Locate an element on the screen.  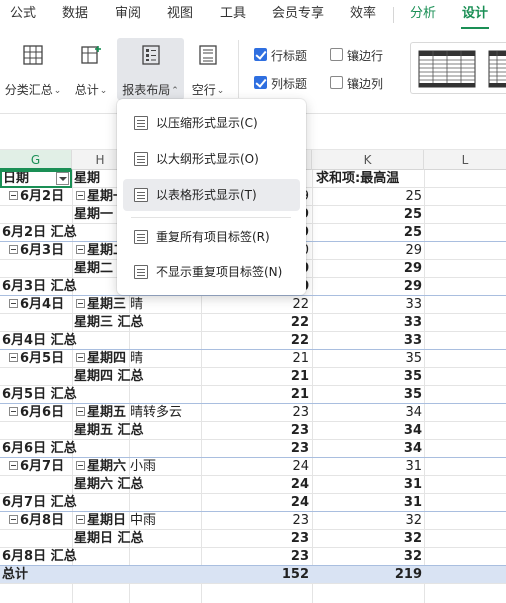
report-layout-button: 报表布局⌃ is located at coordinates (150, 69).